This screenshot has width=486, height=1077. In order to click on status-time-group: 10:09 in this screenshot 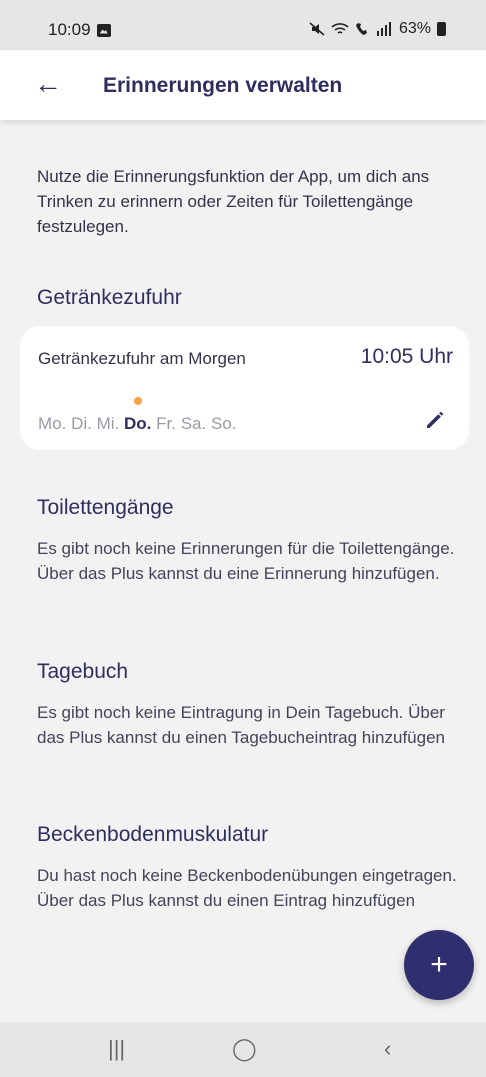, I will do `click(79, 30)`.